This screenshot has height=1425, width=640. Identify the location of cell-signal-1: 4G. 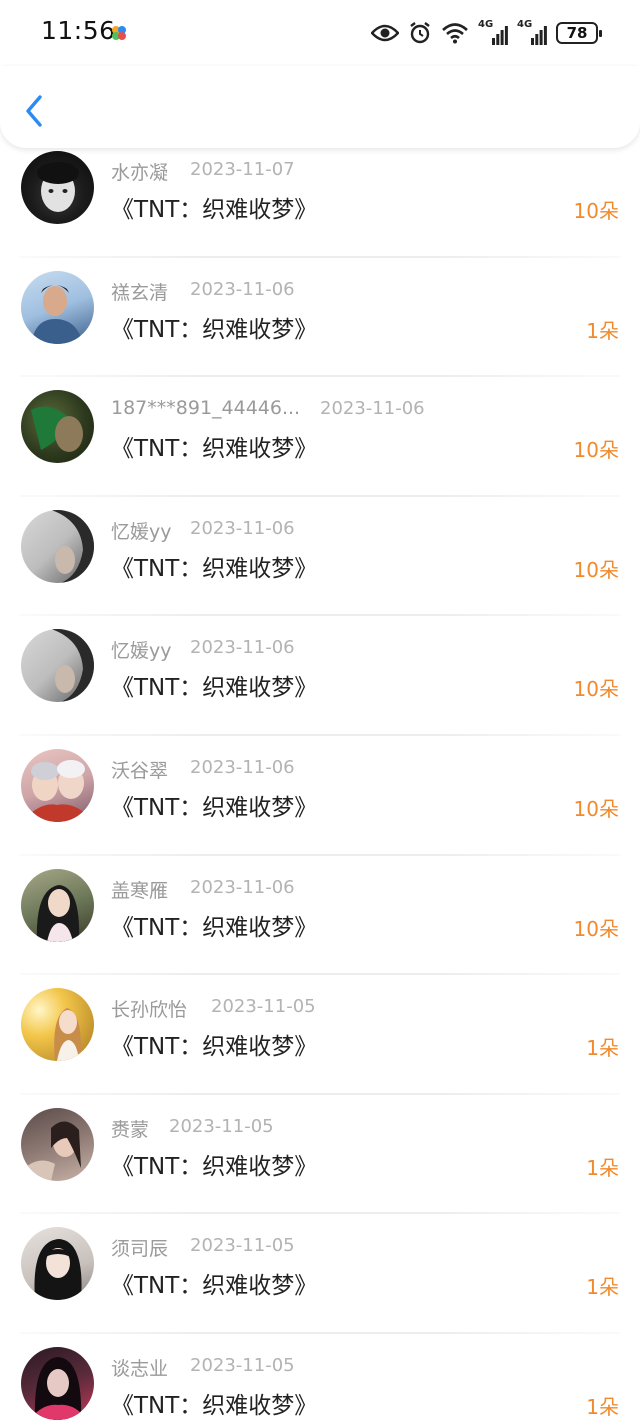
(493, 32).